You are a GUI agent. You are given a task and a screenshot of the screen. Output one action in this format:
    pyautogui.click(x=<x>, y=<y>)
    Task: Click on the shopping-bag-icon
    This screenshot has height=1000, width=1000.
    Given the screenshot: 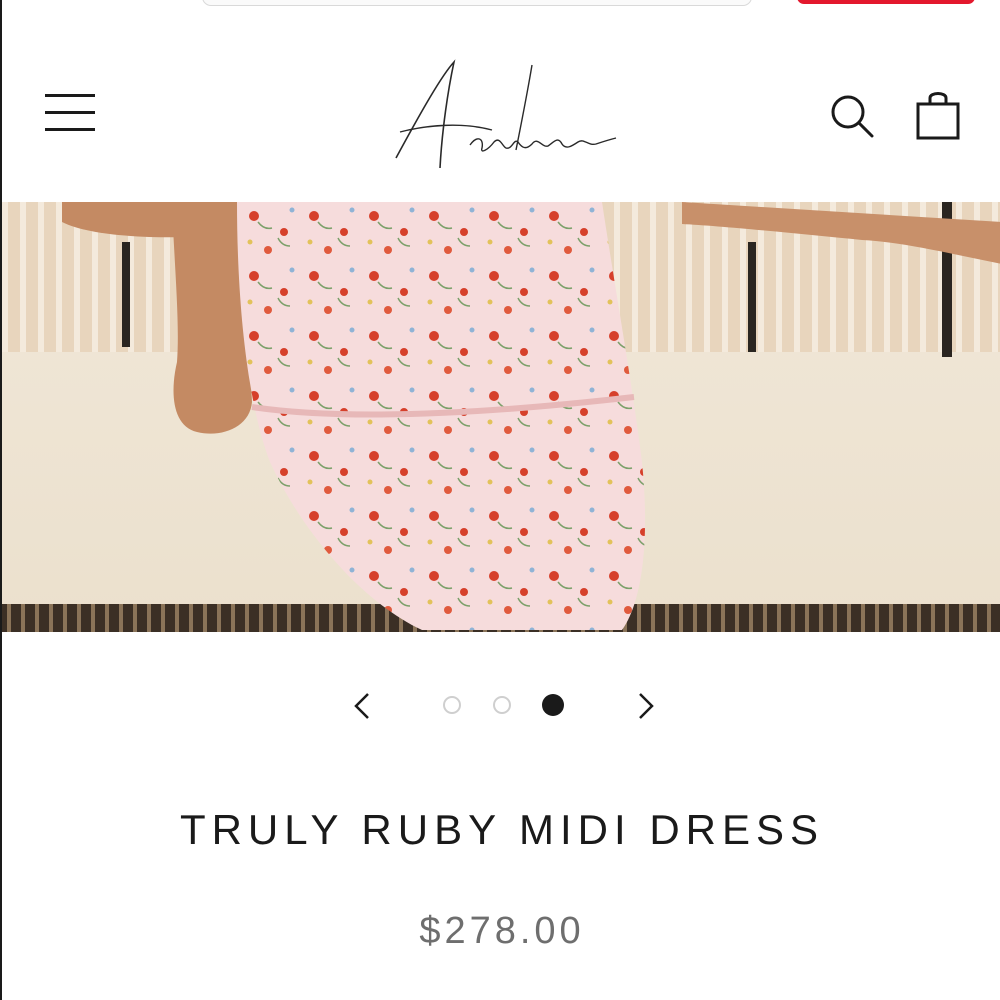 What is the action you would take?
    pyautogui.click(x=938, y=115)
    